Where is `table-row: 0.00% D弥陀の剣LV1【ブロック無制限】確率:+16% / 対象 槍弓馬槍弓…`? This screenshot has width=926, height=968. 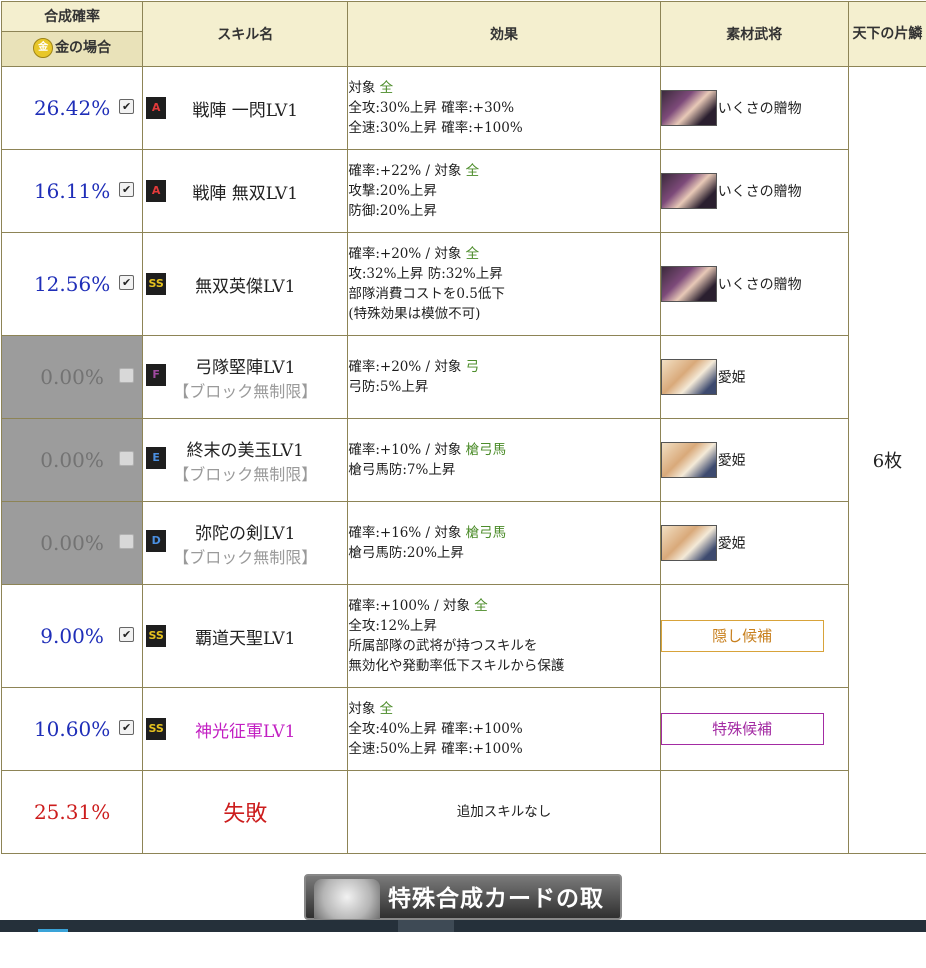 table-row: 0.00% D弥陀の剣LV1【ブロック無制限】確率:+16% / 対象 槍弓馬槍弓… is located at coordinates (464, 543).